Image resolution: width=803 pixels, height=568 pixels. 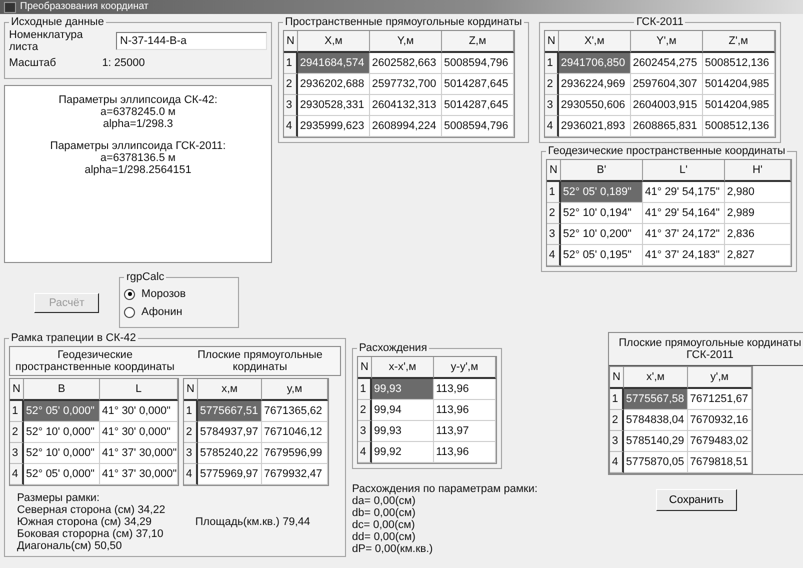 I want to click on table-cell: 2604132,313, so click(x=406, y=105).